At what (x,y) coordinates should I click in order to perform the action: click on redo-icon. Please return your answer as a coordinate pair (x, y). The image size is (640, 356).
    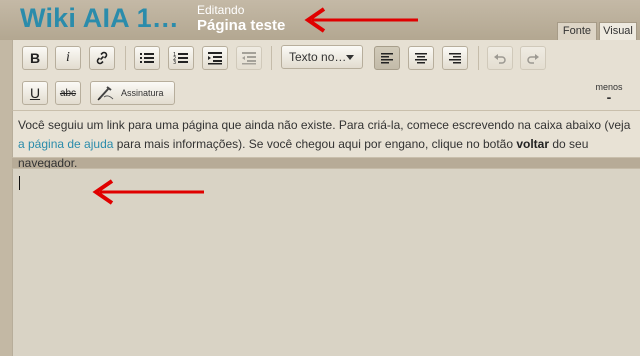
    Looking at the image, I should click on (533, 59).